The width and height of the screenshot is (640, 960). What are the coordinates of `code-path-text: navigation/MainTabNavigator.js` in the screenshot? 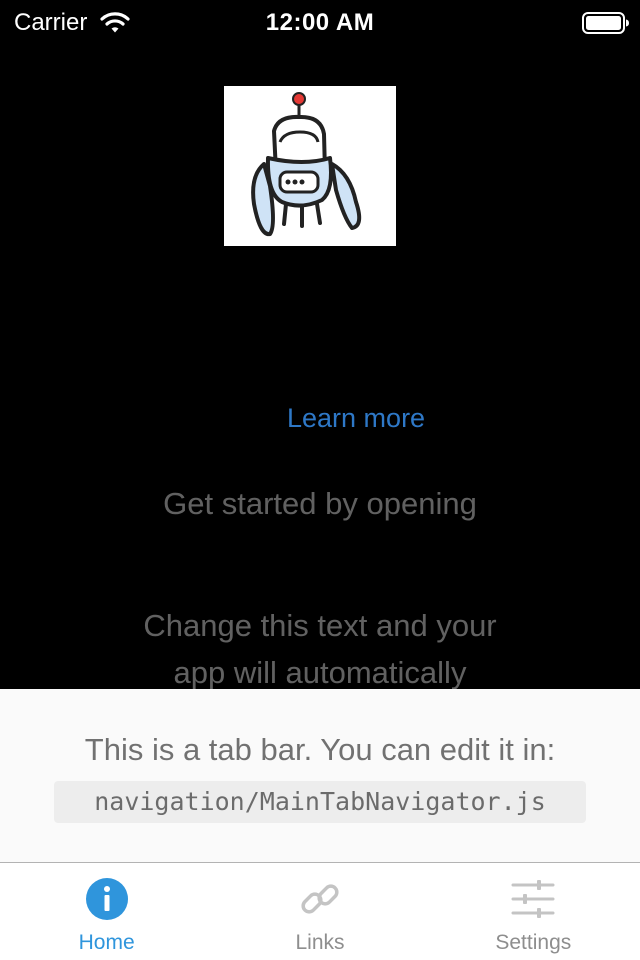 It's located at (320, 801).